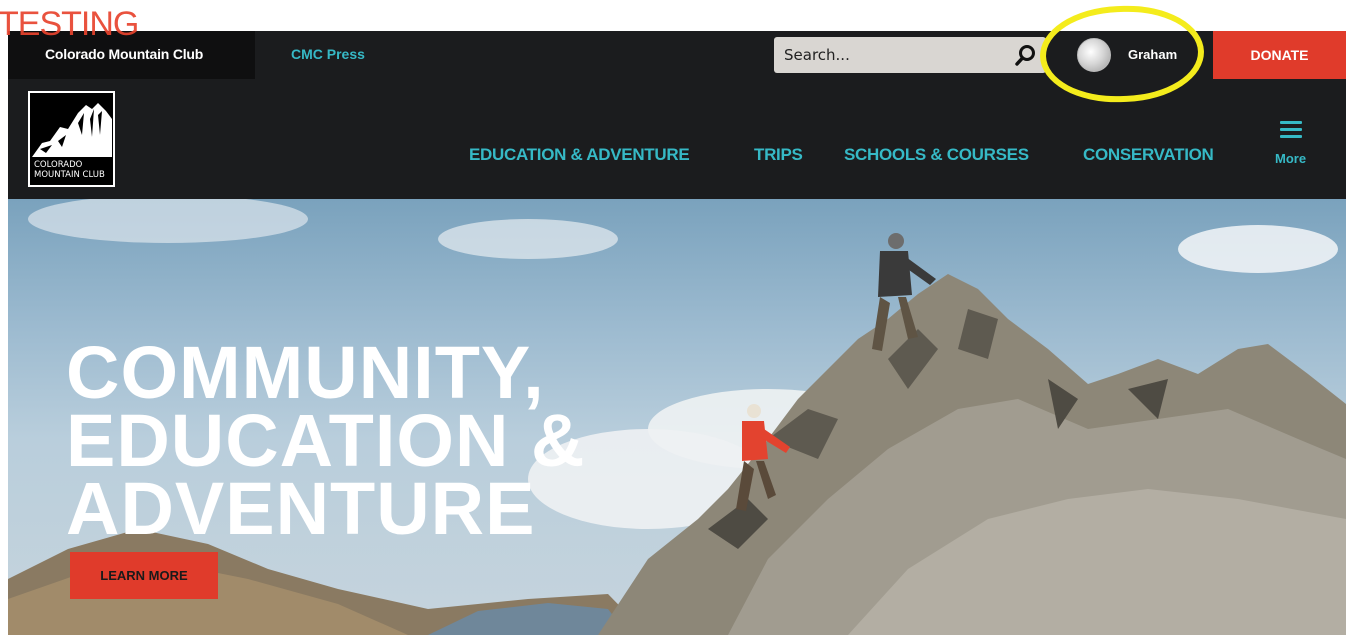  I want to click on learn-more-button: LEARN MORE, so click(144, 575).